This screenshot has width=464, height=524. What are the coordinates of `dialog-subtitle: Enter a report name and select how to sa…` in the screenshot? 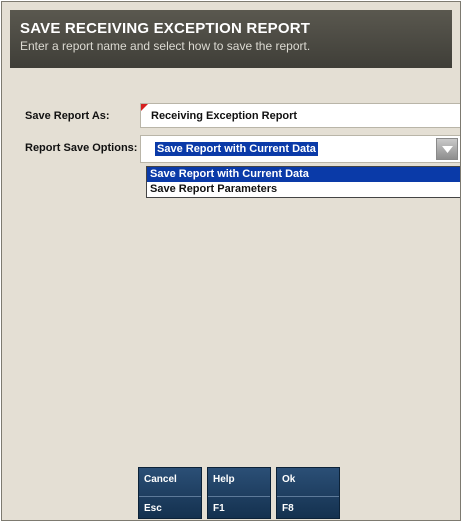 It's located at (165, 46).